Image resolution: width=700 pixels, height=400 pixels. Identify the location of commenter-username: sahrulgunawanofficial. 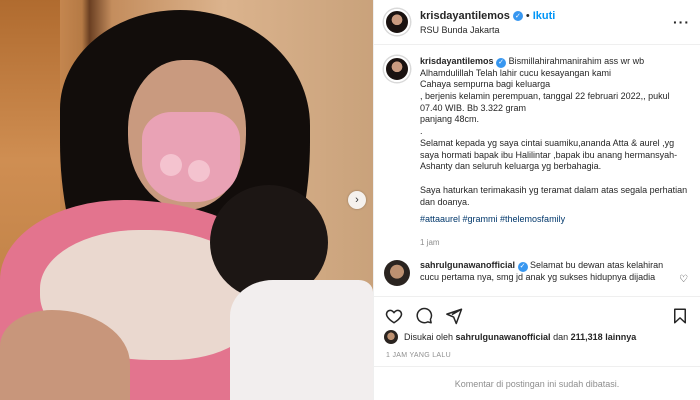
(467, 265).